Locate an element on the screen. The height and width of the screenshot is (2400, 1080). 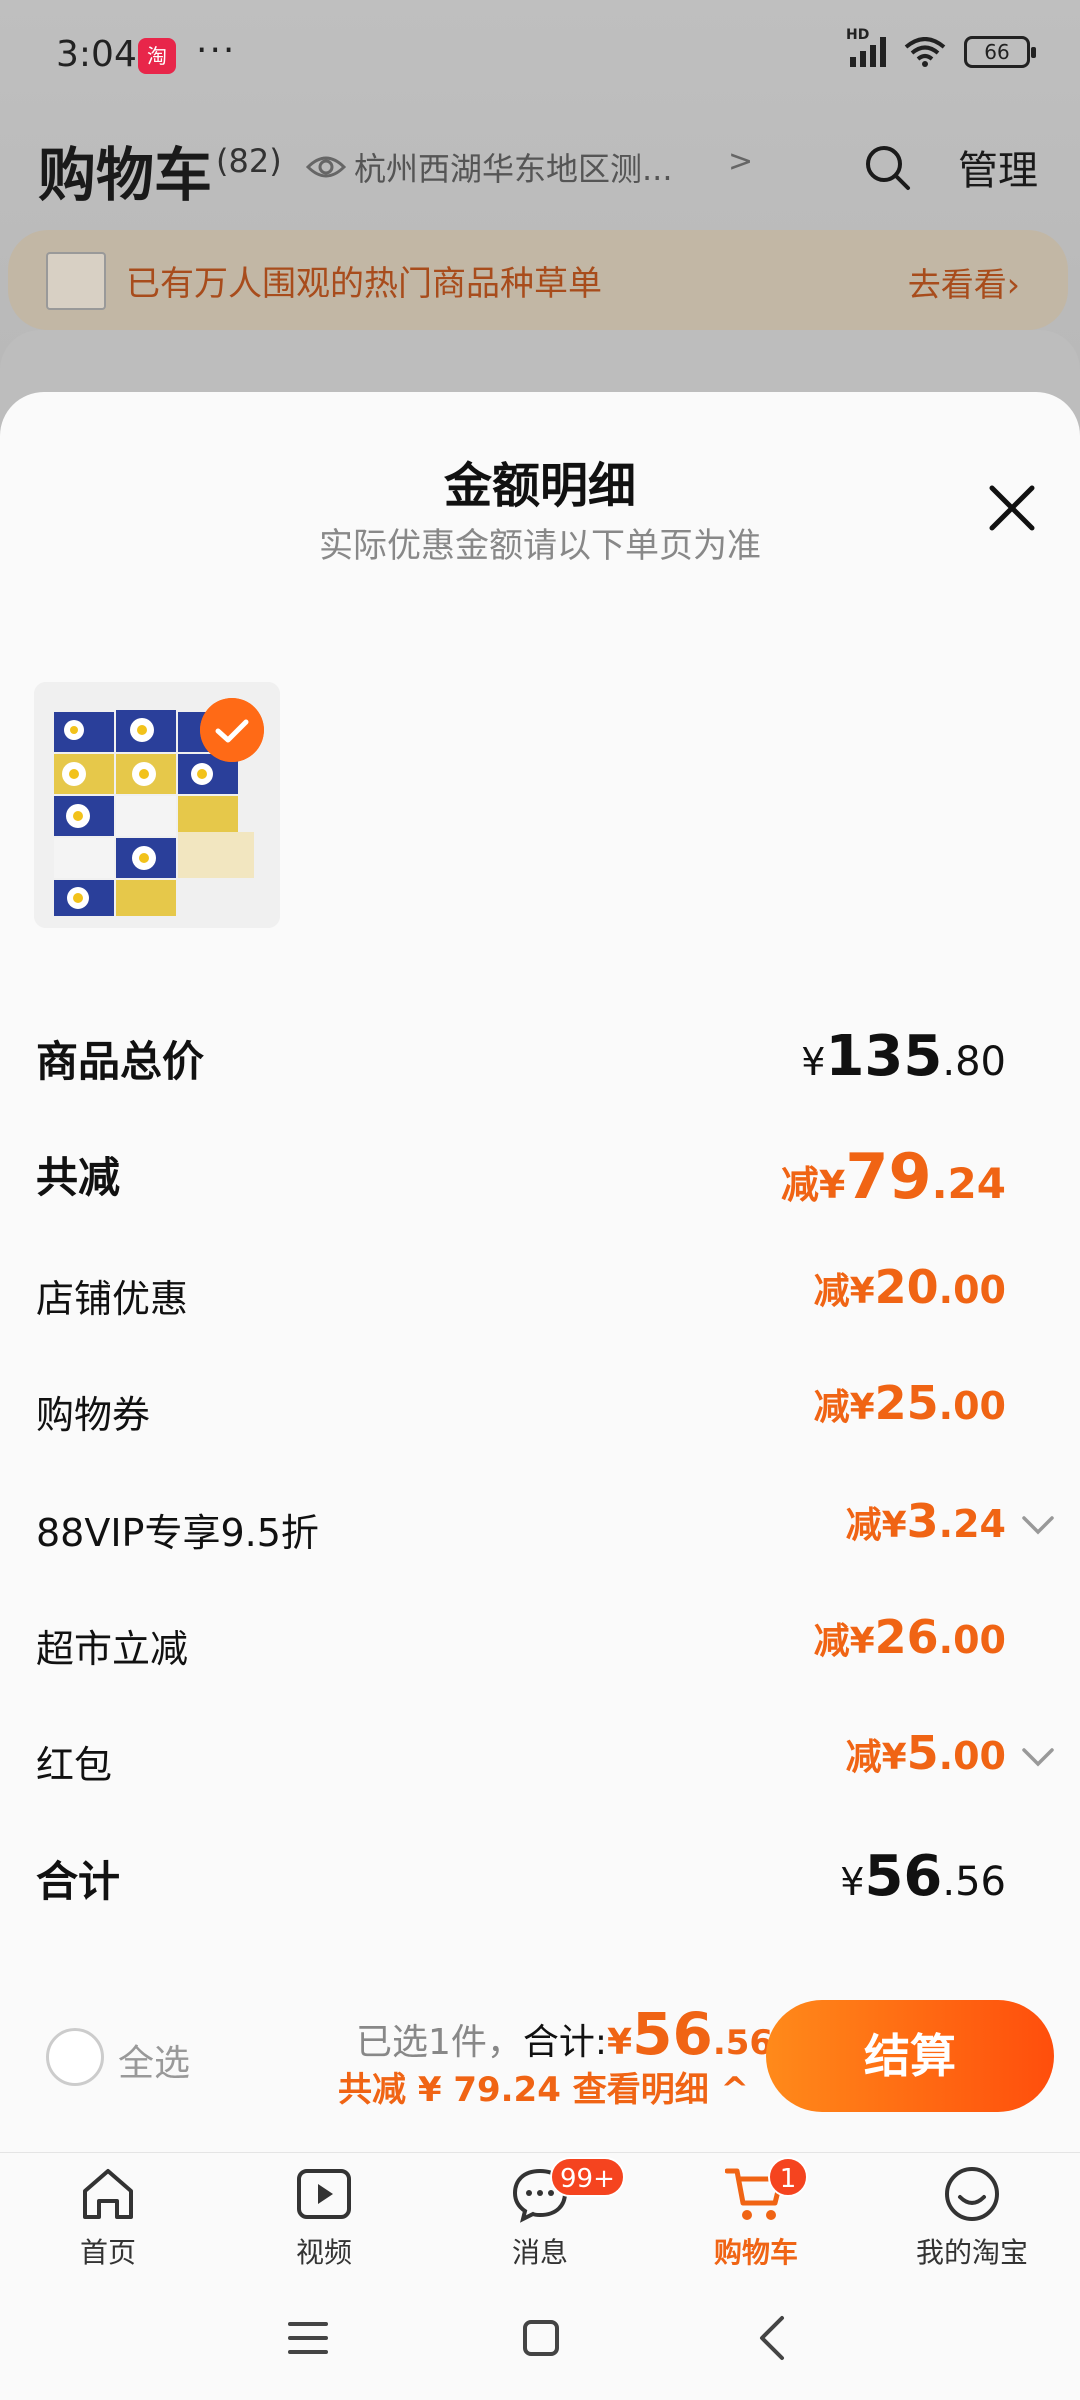
message-badge: 99+ is located at coordinates (587, 2177).